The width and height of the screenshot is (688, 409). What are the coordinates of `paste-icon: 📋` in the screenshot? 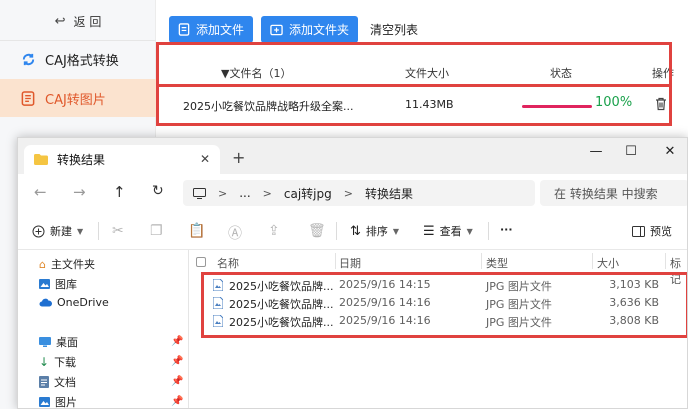 It's located at (196, 231).